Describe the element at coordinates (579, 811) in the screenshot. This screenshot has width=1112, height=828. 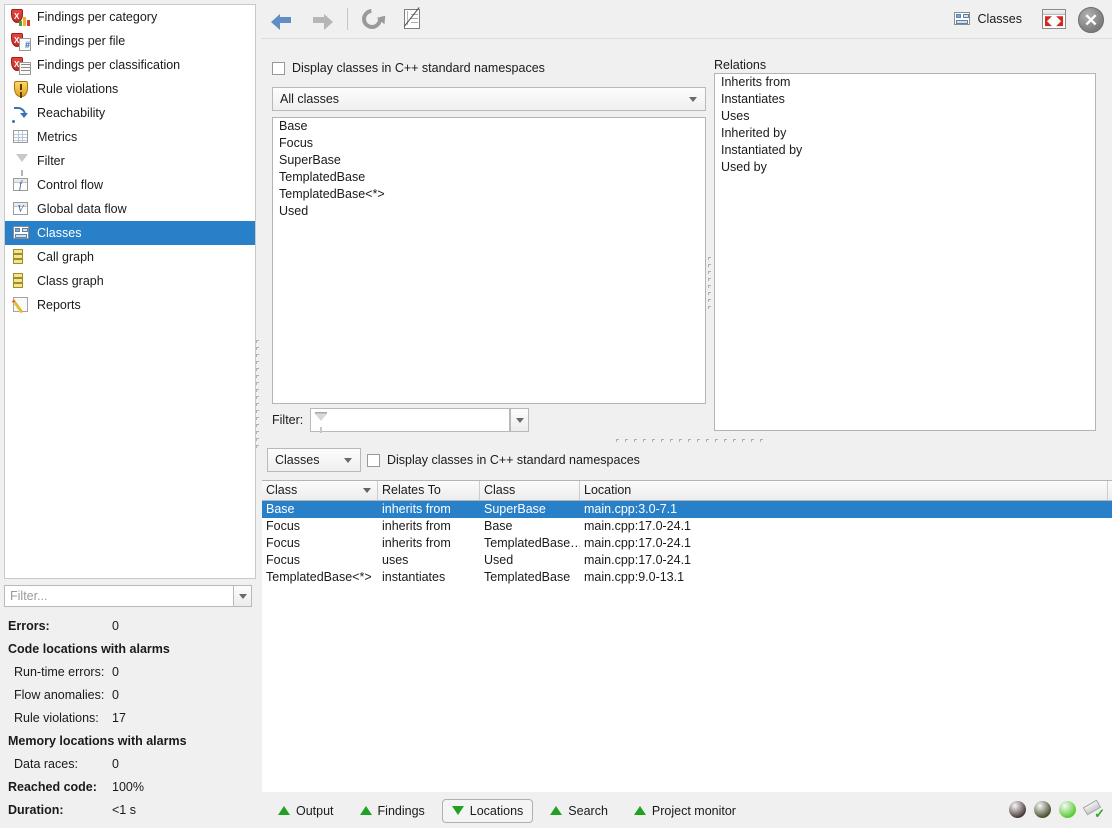
I see `tab-search: Search` at that location.